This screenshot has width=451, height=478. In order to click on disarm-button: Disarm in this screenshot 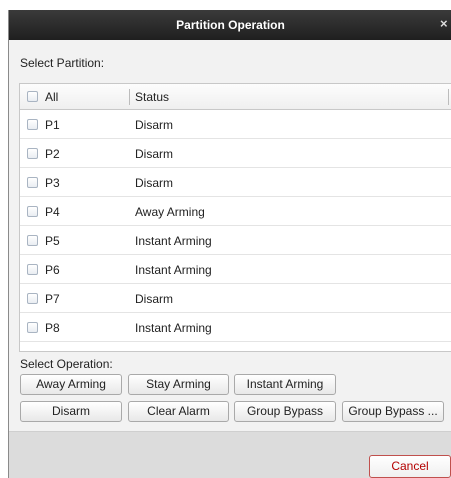, I will do `click(71, 411)`.